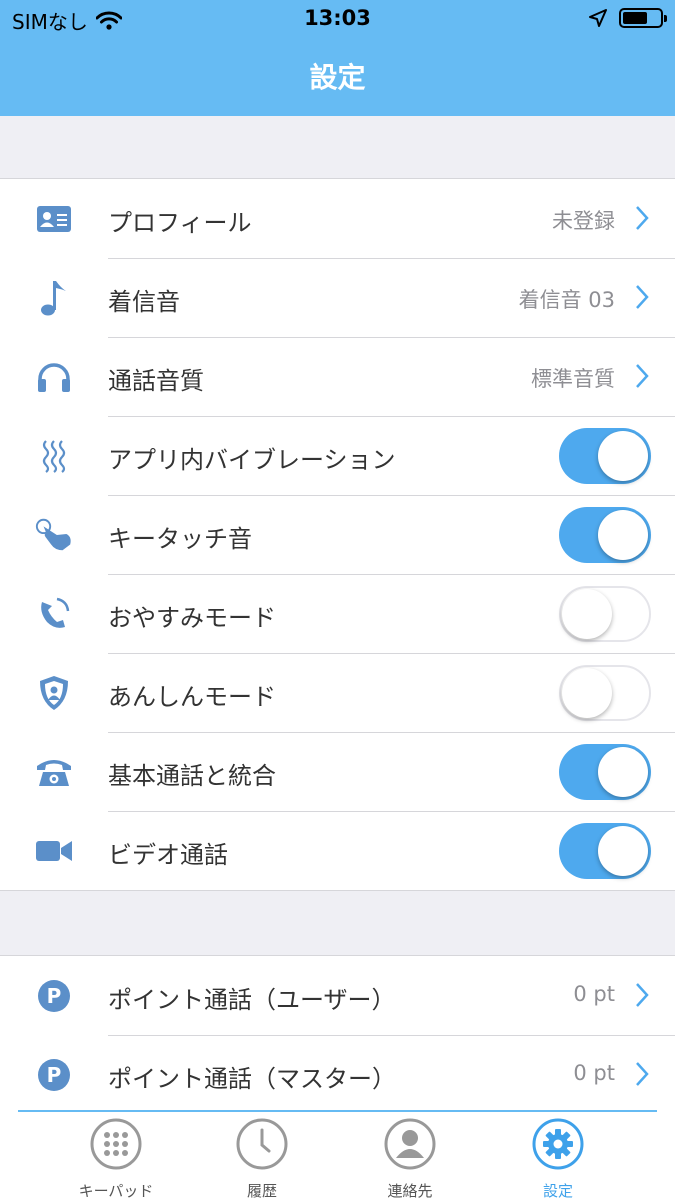  I want to click on page-title: 設定, so click(337, 77).